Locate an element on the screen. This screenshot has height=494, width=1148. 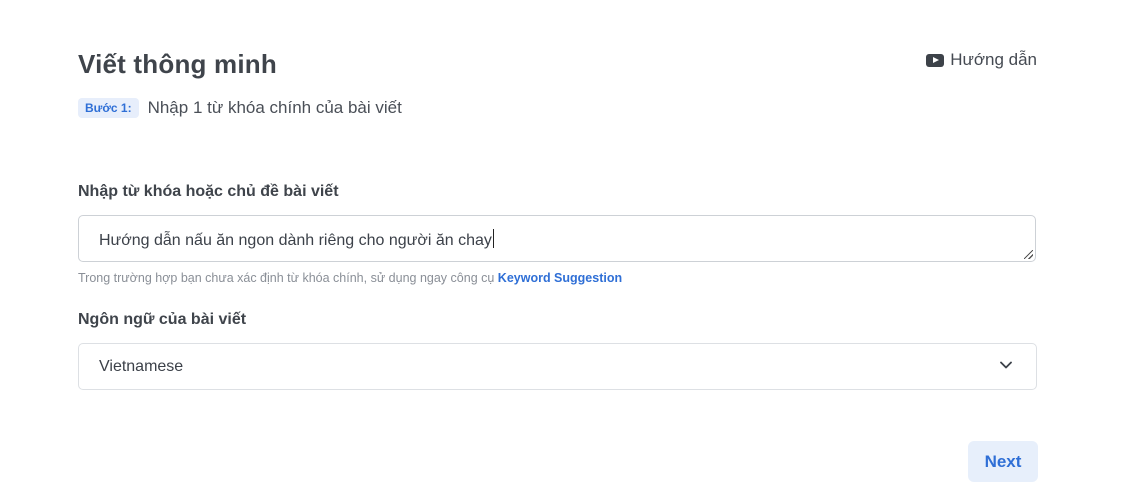
guide-label: Hướng dẫn is located at coordinates (993, 59).